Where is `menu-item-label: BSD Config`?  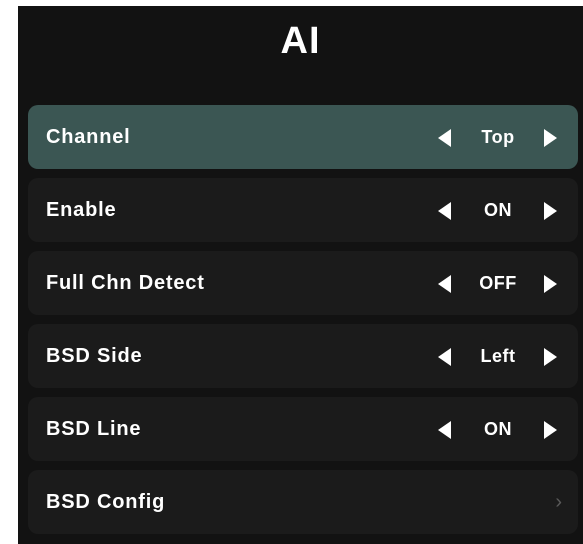
menu-item-label: BSD Config is located at coordinates (106, 502).